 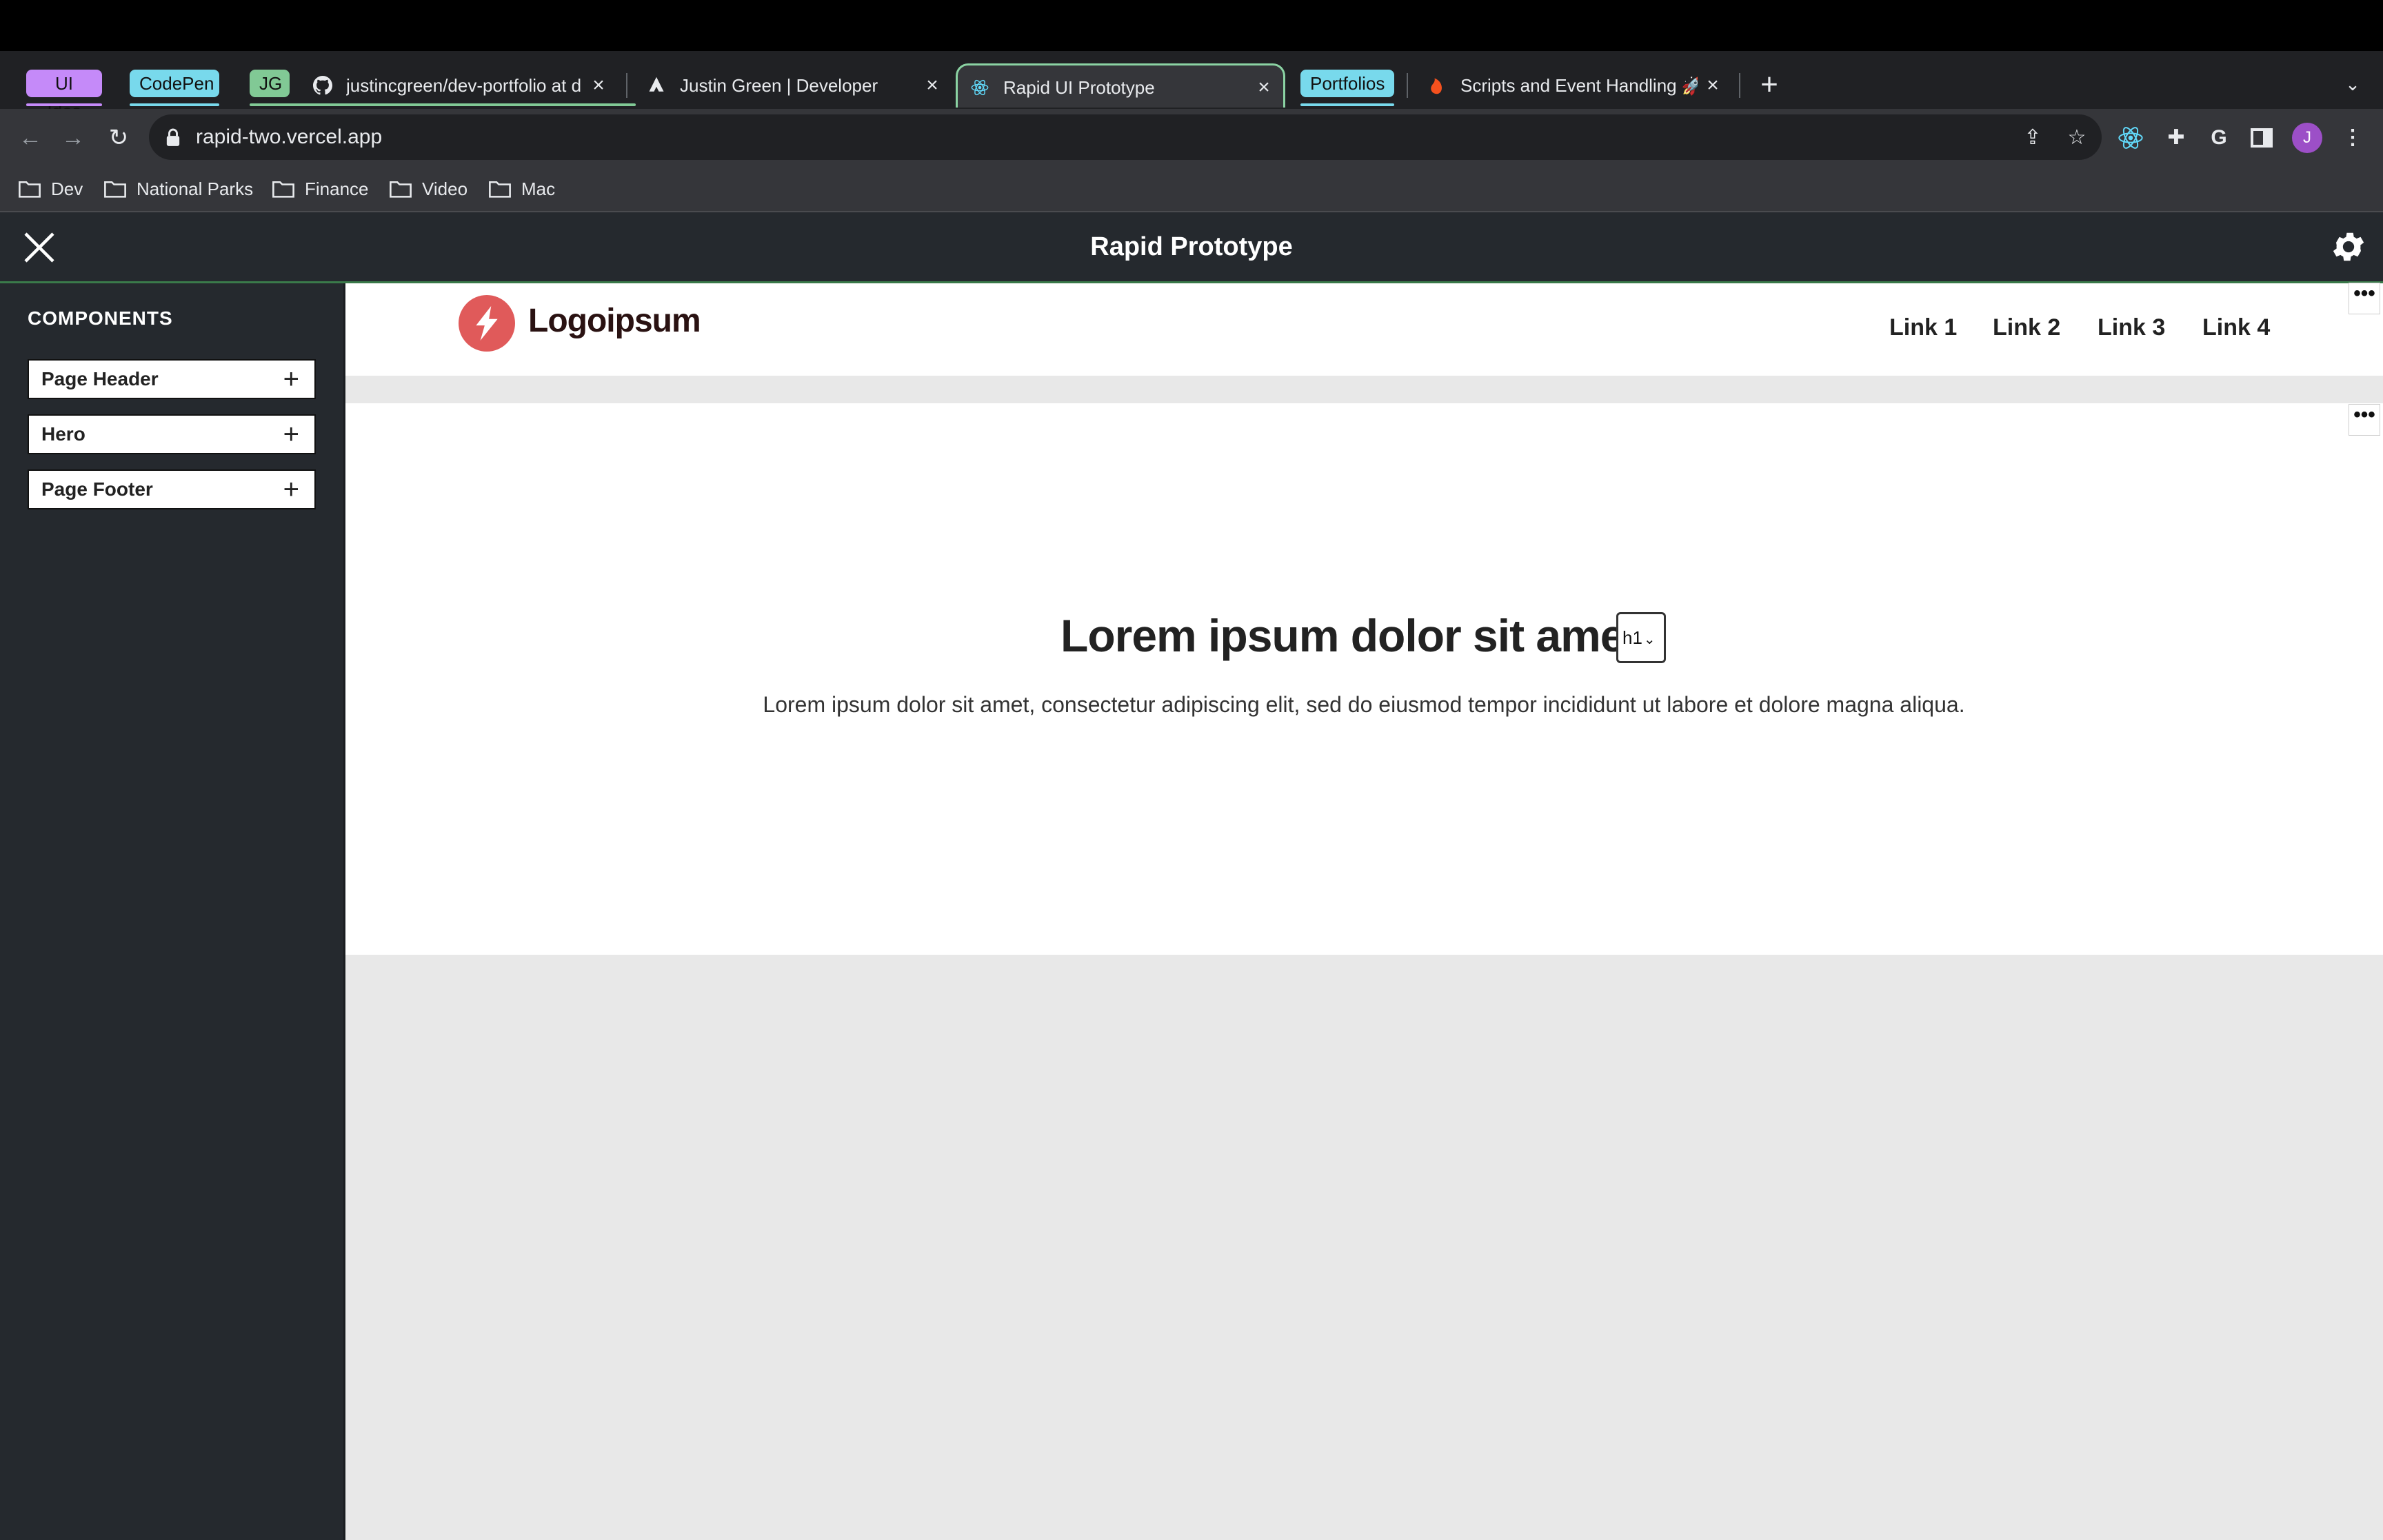 I want to click on back-arrow-icon: ←, so click(x=30, y=138).